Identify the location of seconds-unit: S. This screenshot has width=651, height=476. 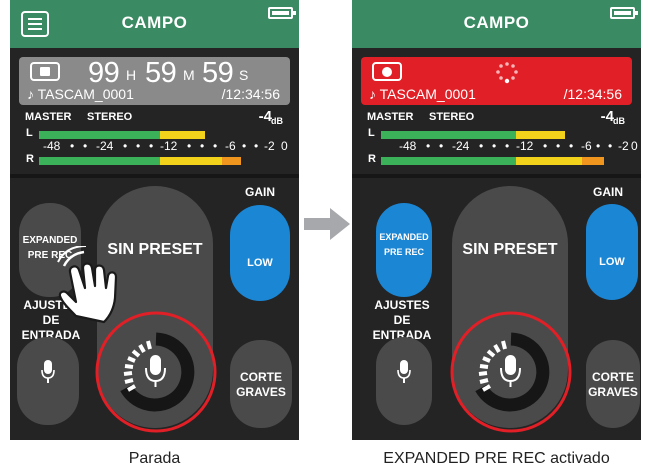
(244, 75).